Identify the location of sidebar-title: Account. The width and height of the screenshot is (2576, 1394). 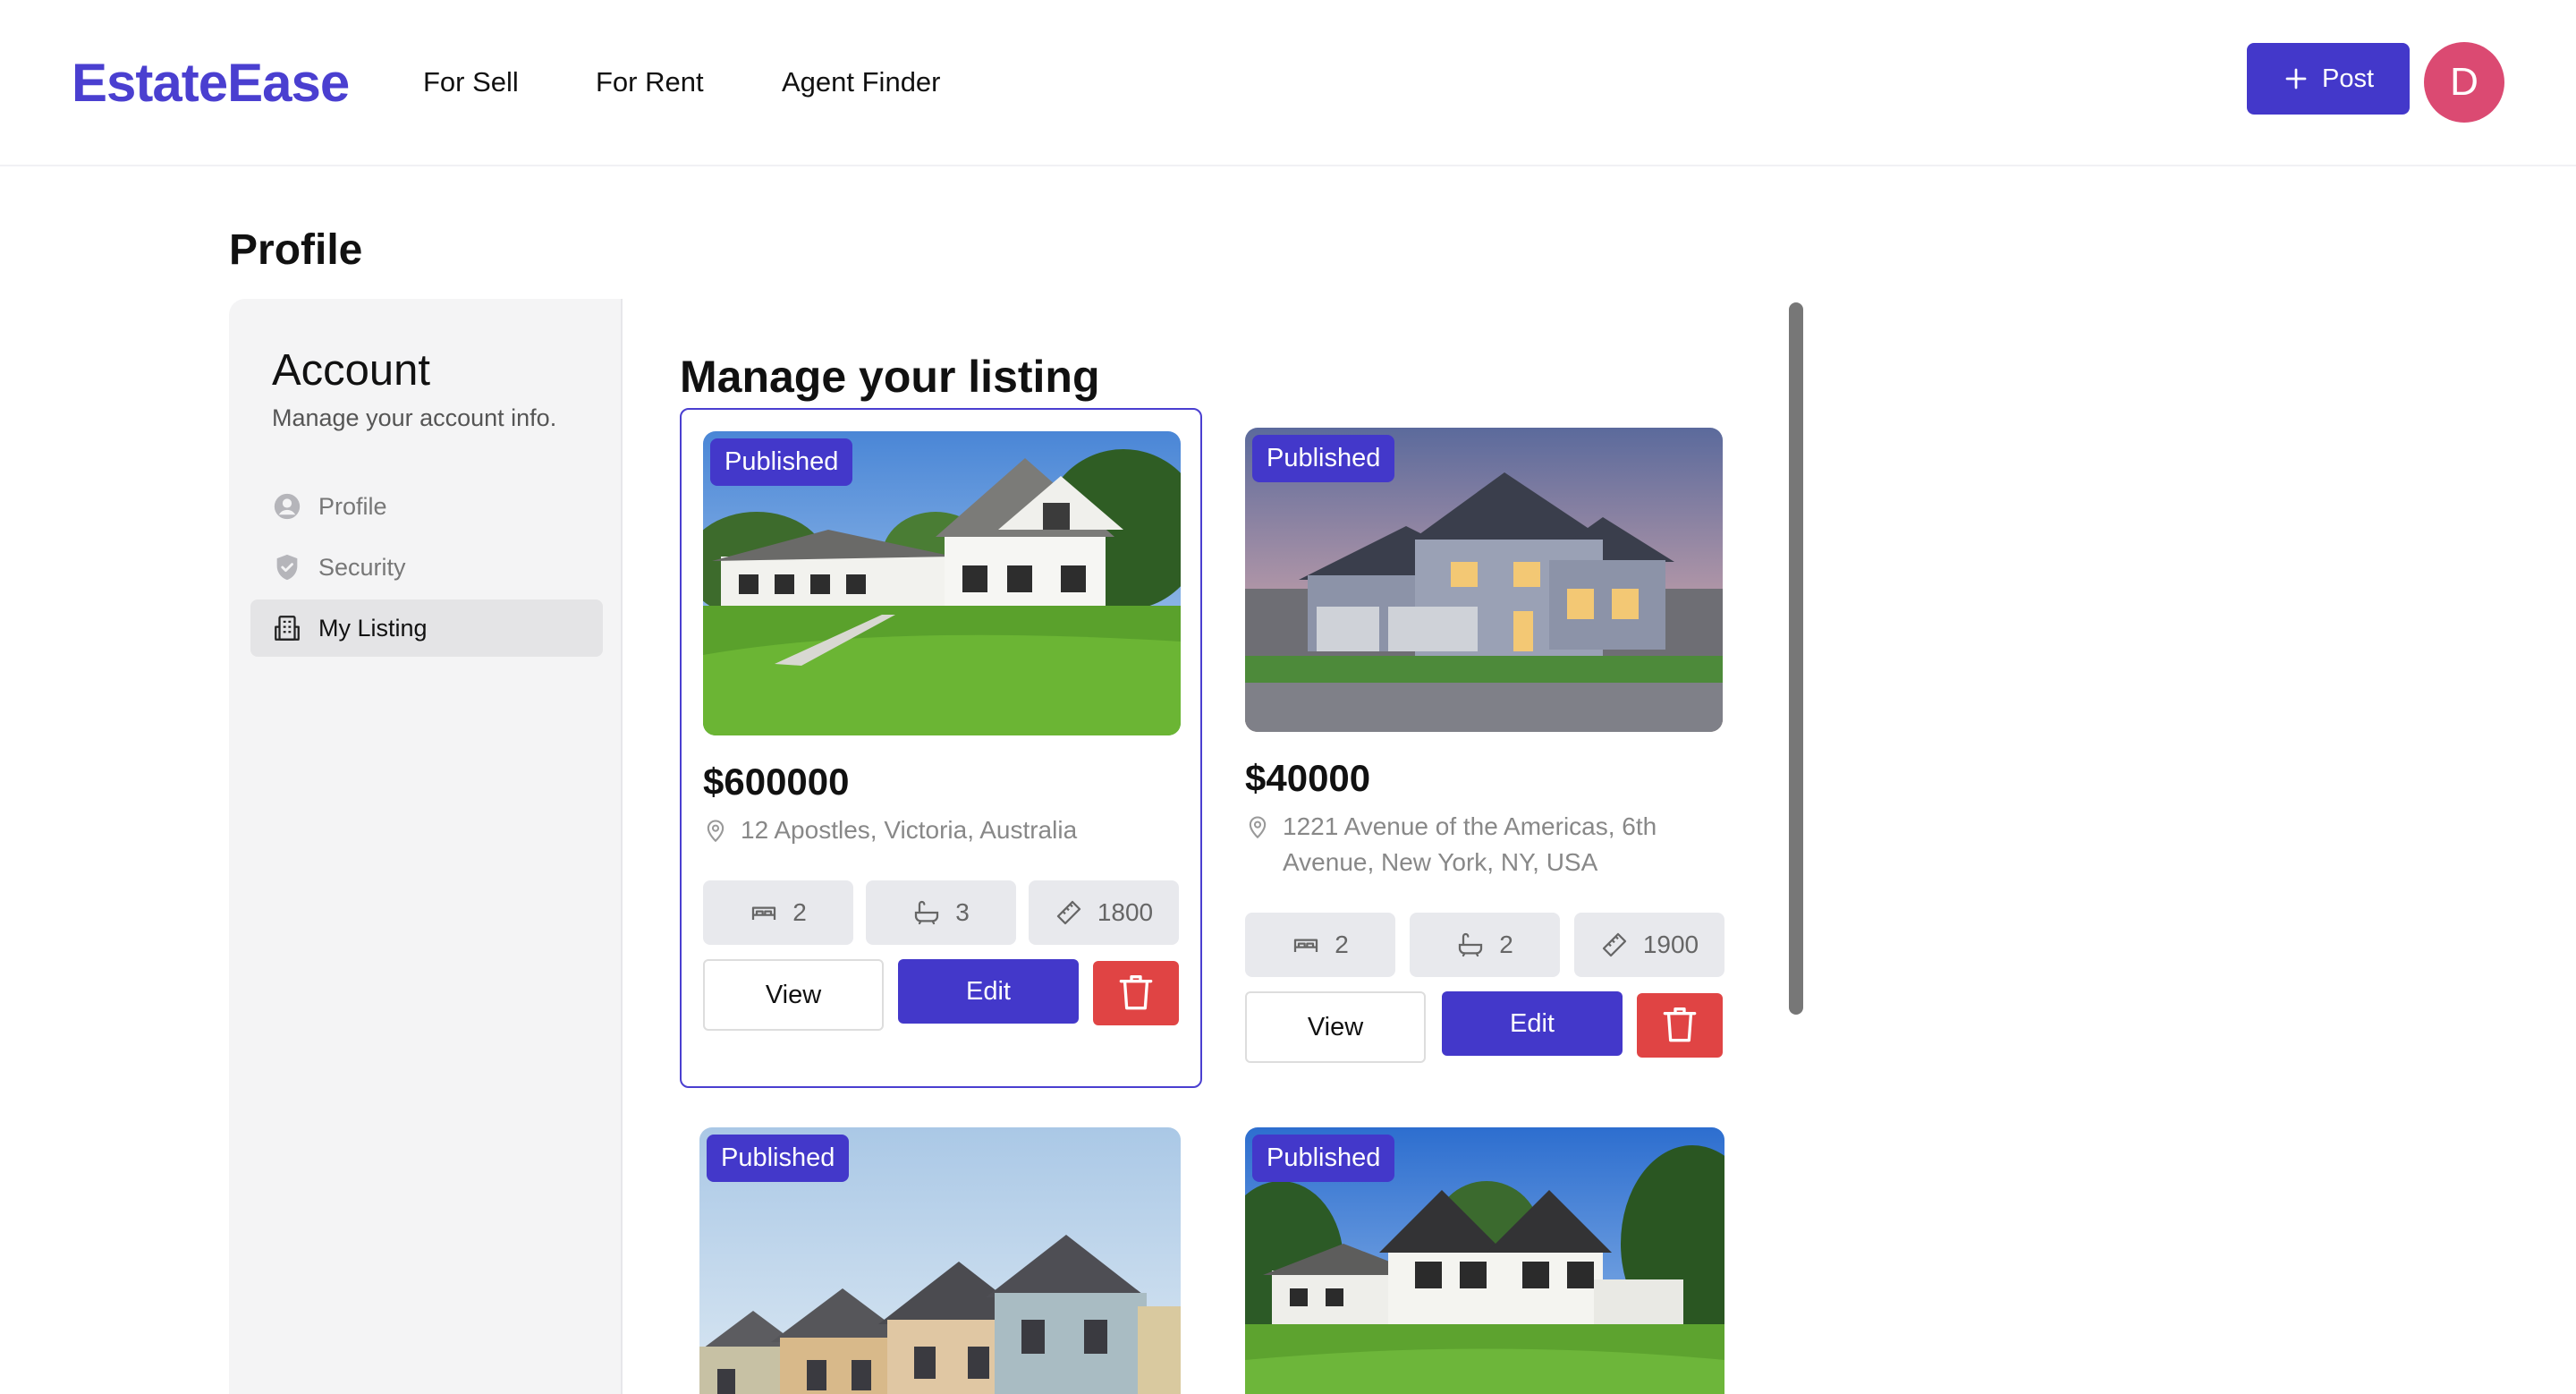
(351, 371).